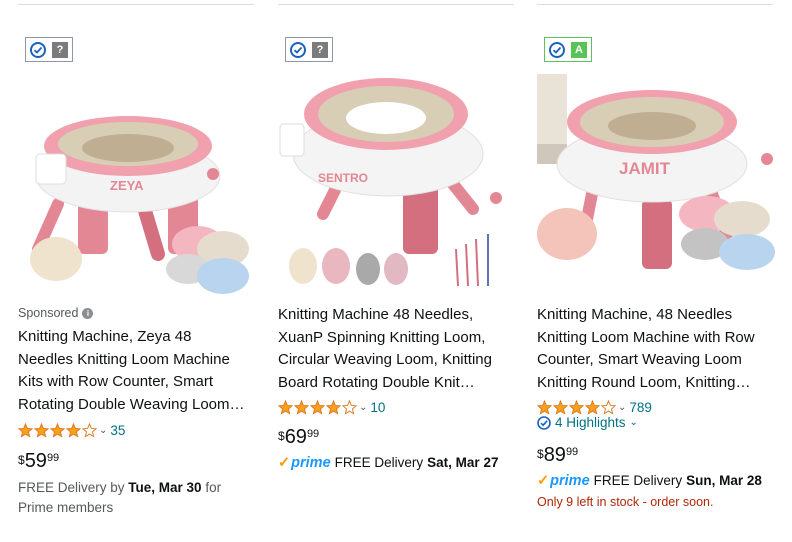 The height and width of the screenshot is (542, 792). I want to click on delivery-info: ✓ prime FREE Delivery Sun, Mar 28, so click(649, 481).